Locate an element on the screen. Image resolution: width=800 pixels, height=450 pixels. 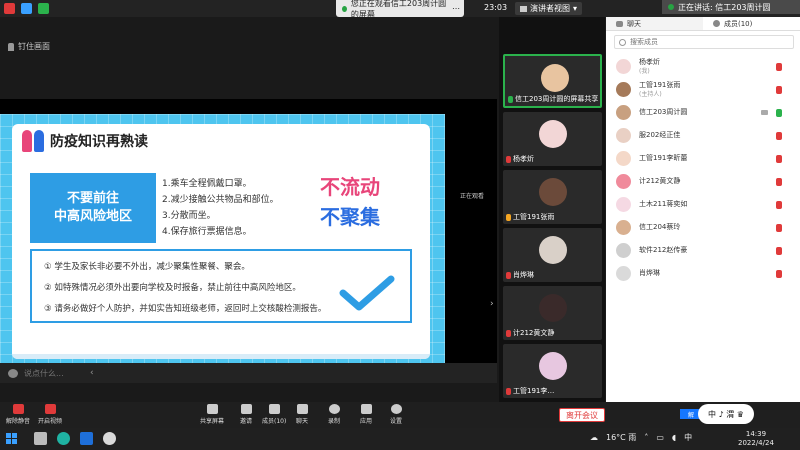
share-screen-button: 共享屏幕 is located at coordinates (212, 414).